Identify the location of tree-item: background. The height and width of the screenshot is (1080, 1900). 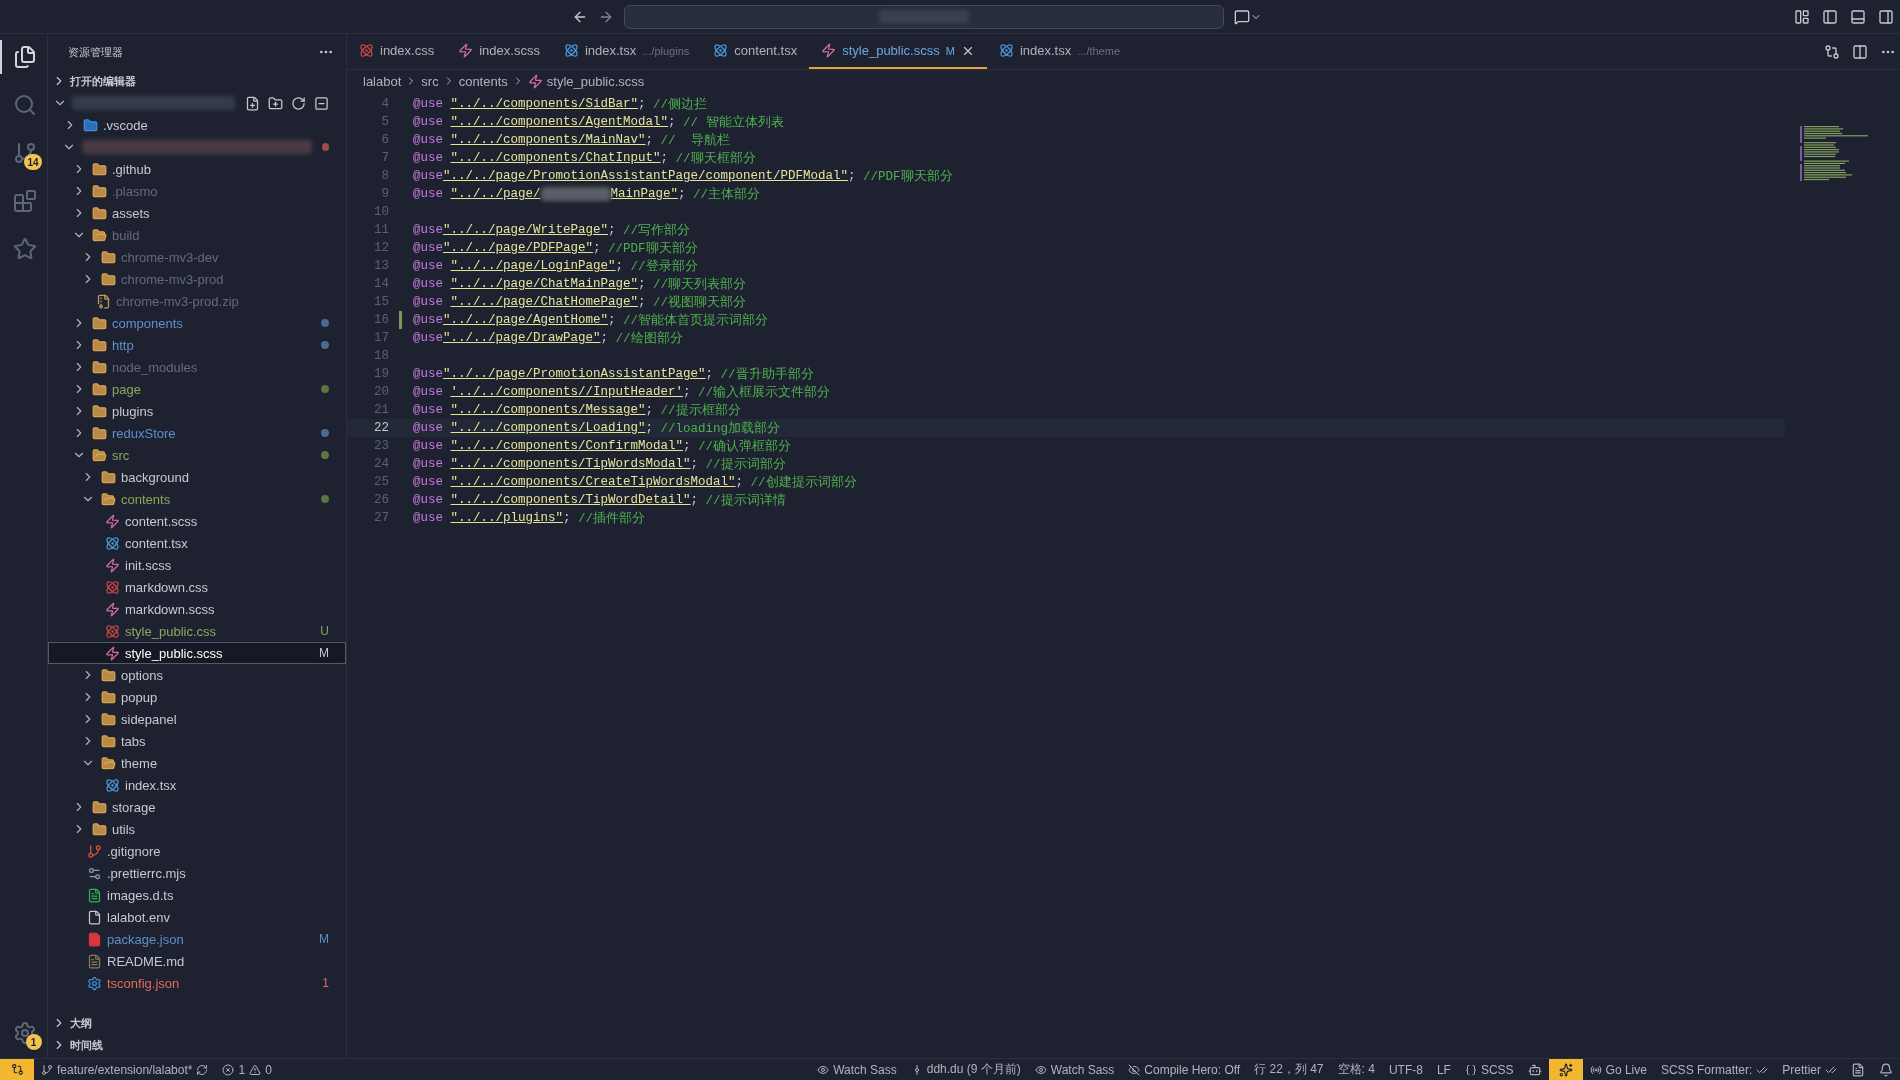
(197, 477).